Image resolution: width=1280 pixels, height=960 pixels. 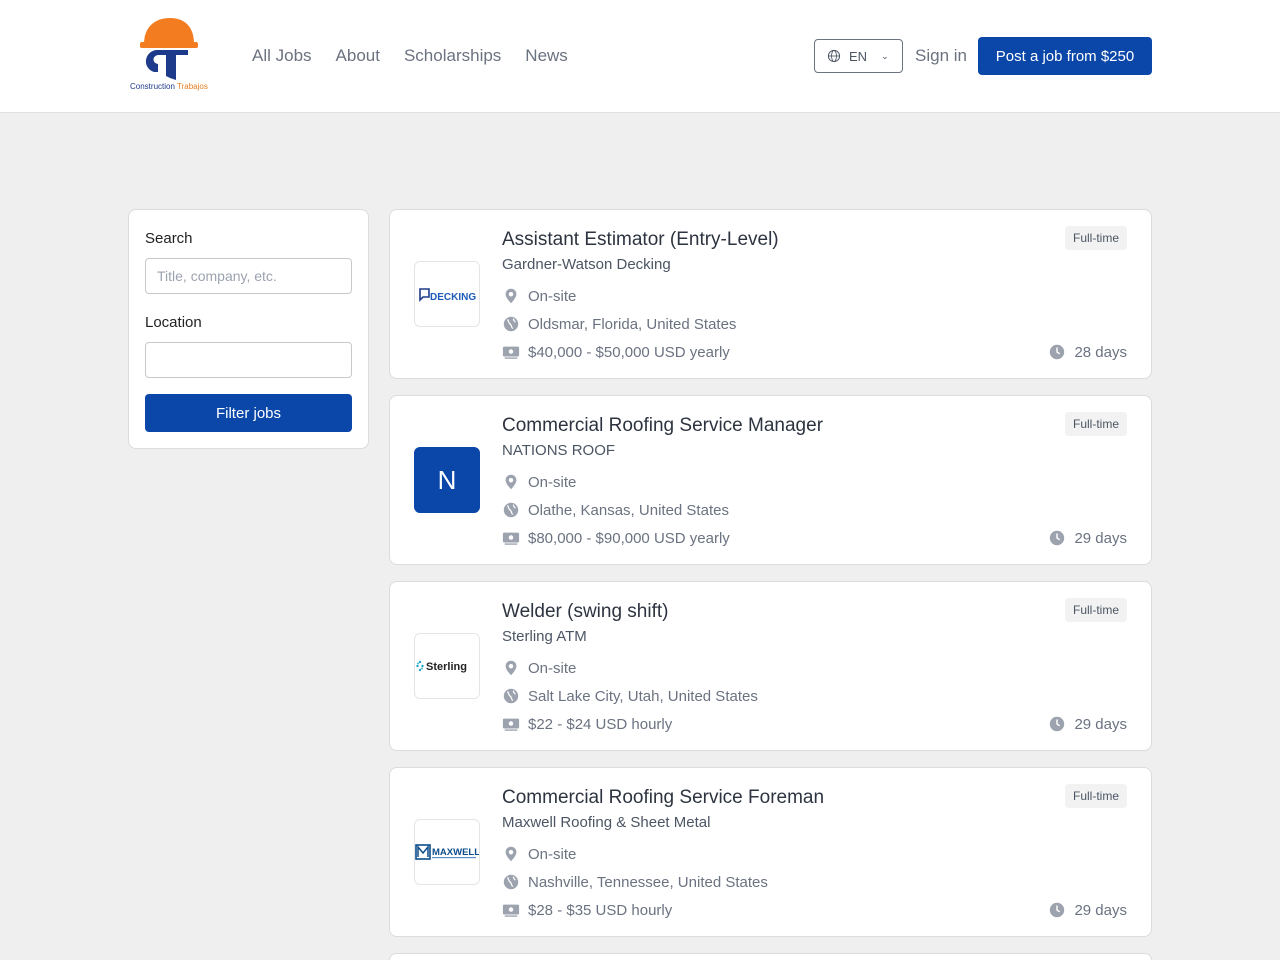 I want to click on location-row: Oldsmar, Florida, United States, so click(x=619, y=324).